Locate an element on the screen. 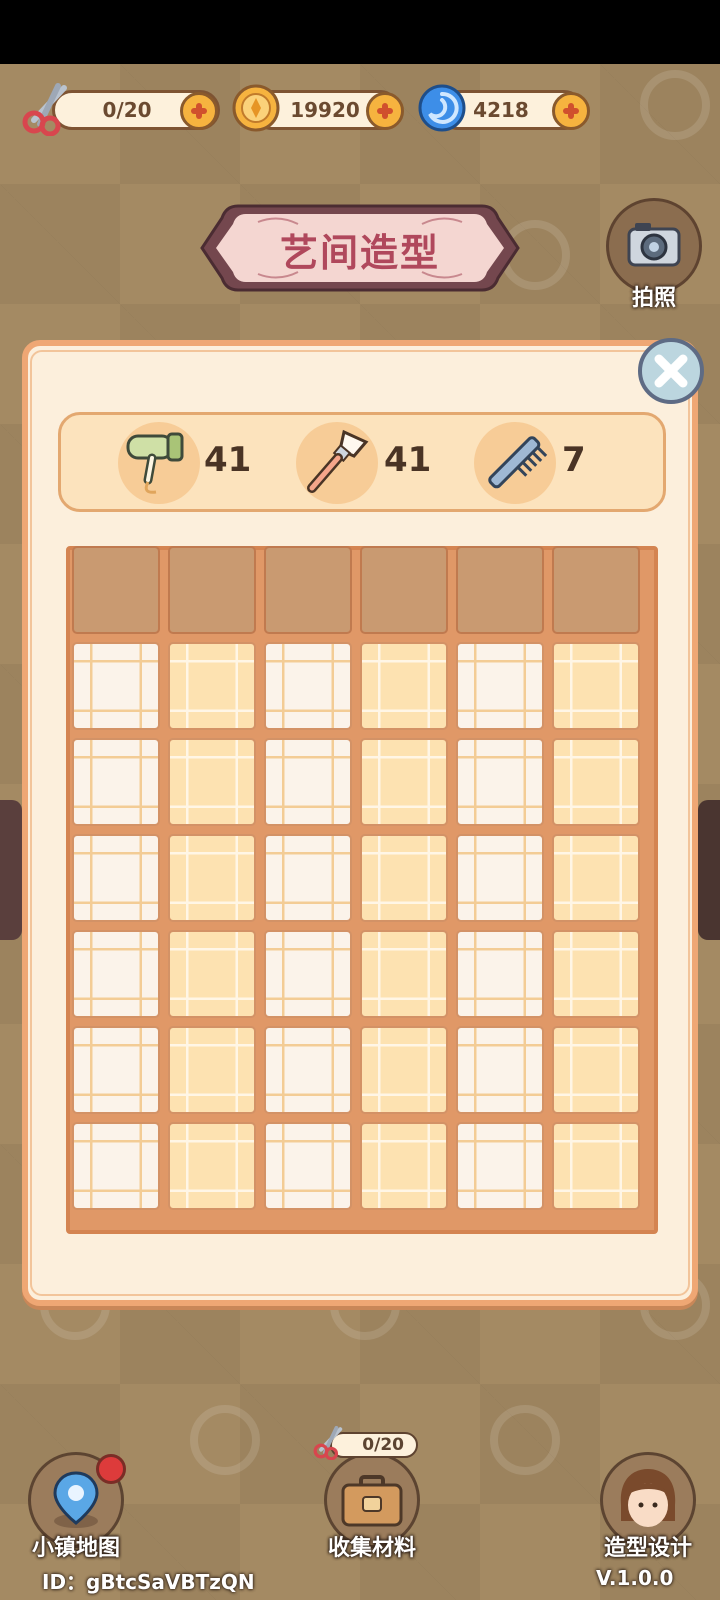 Image resolution: width=720 pixels, height=1600 pixels. coin-value: 19920 is located at coordinates (325, 110).